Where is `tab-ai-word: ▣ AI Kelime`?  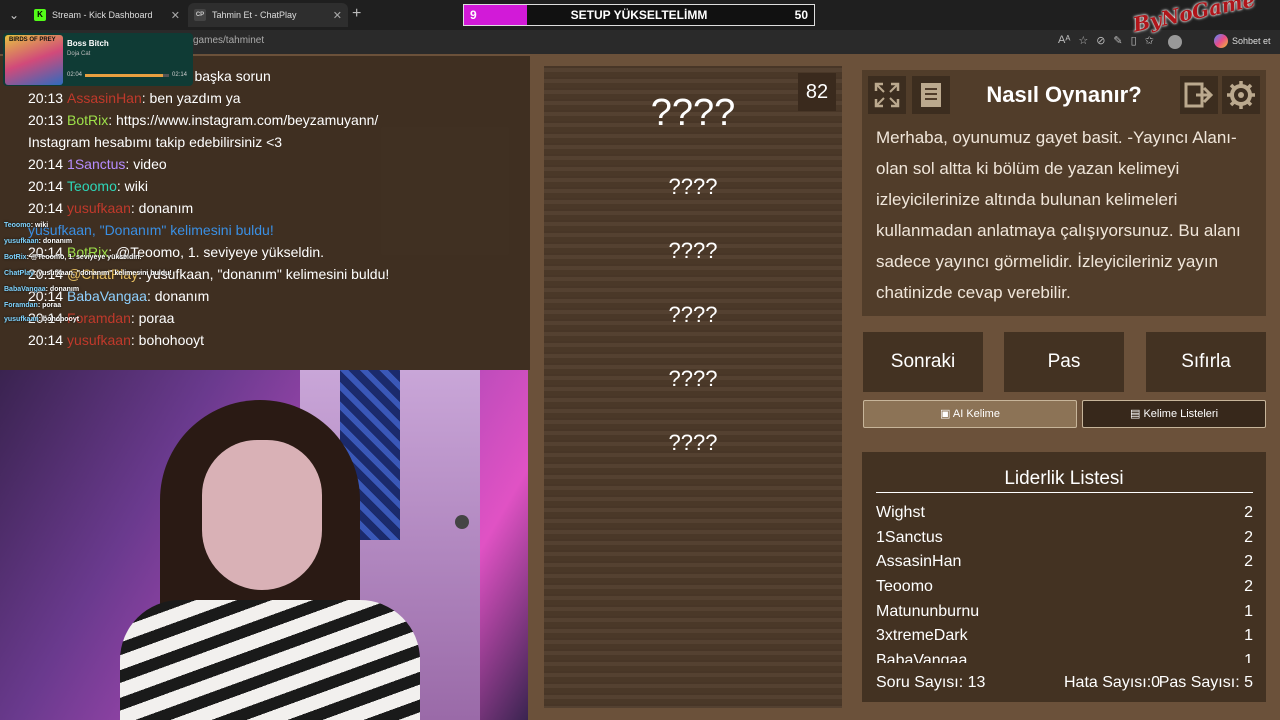 tab-ai-word: ▣ AI Kelime is located at coordinates (970, 414).